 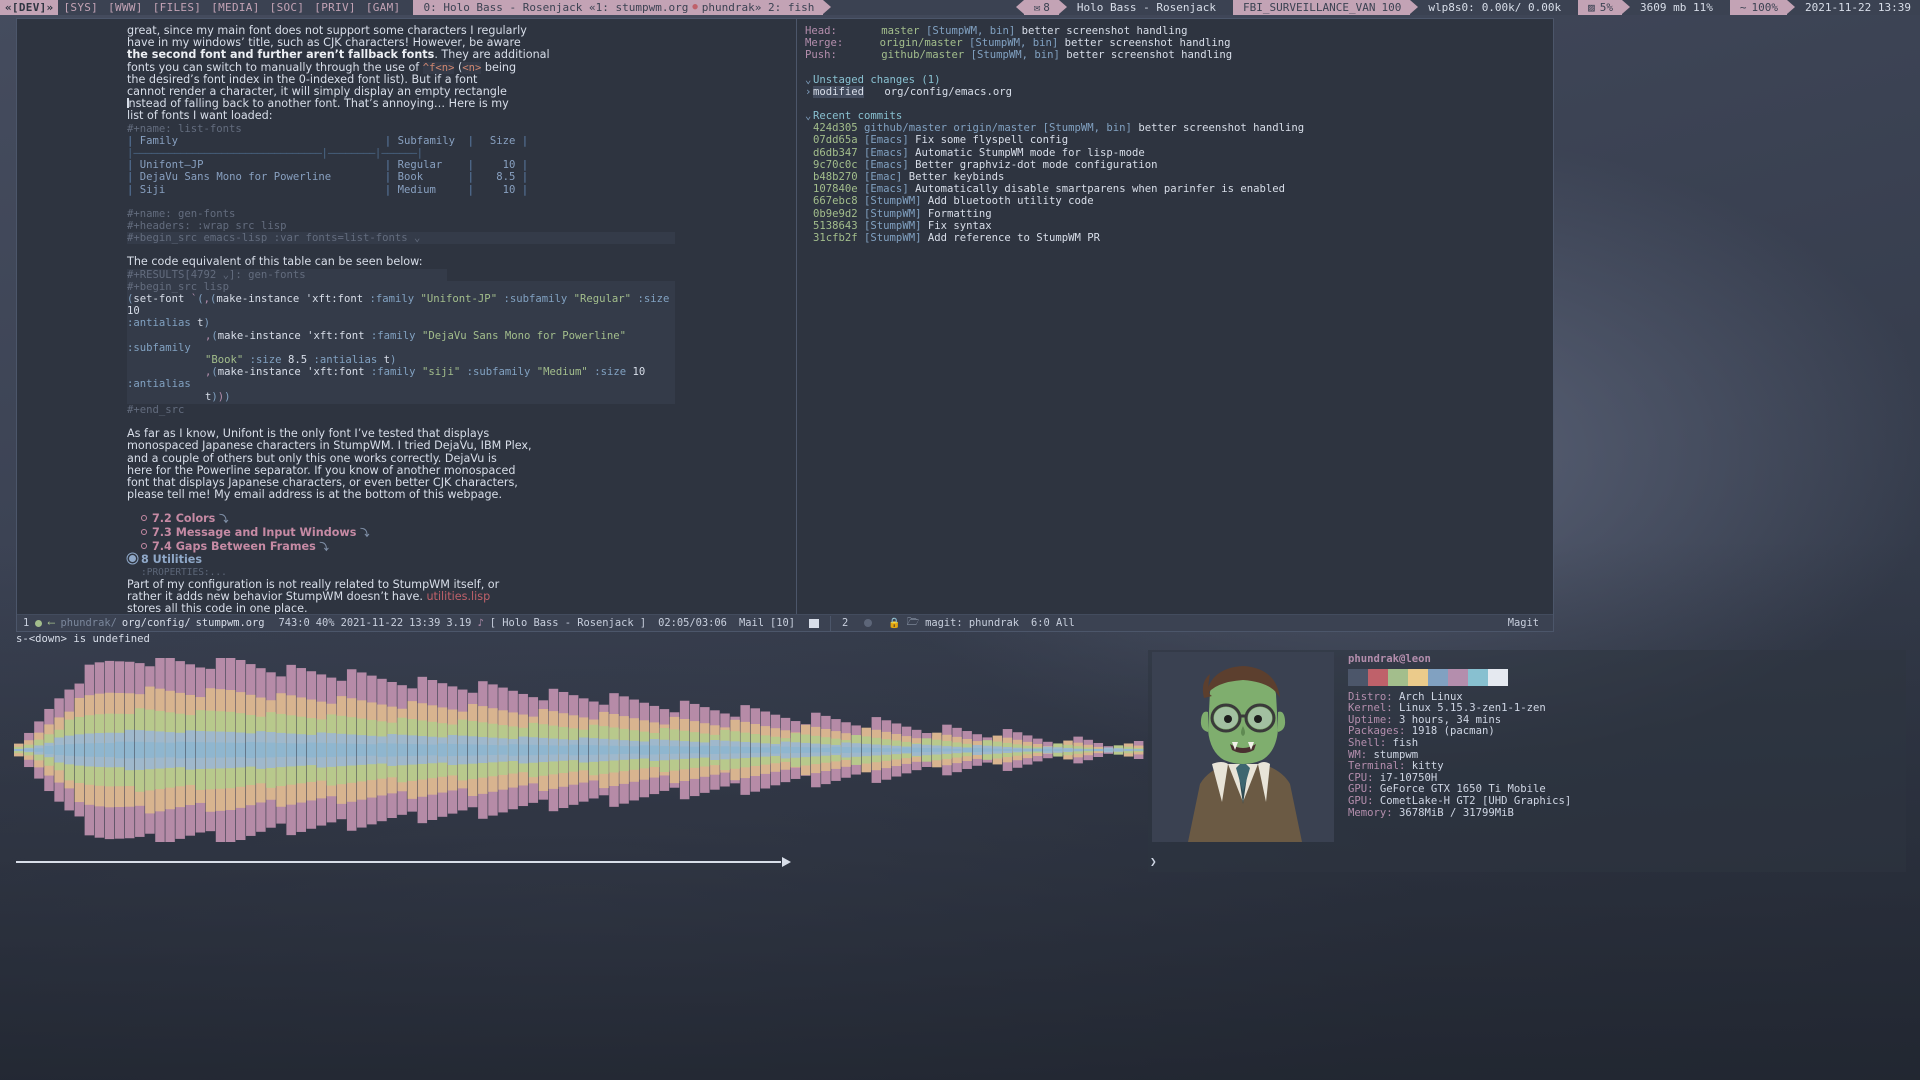 I want to click on org-bullet-icon, so click(x=144, y=518).